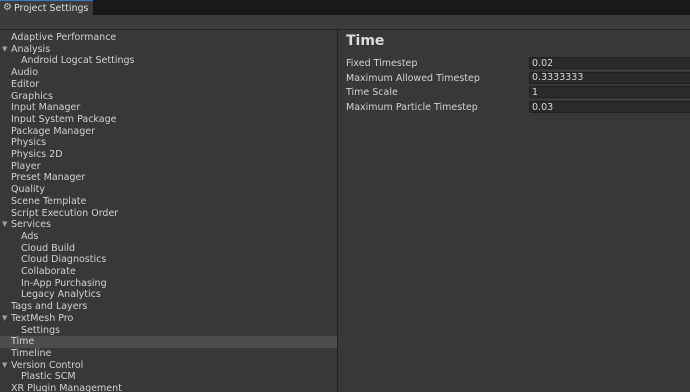  I want to click on sidebar-item-label: Script Execution Order, so click(65, 213).